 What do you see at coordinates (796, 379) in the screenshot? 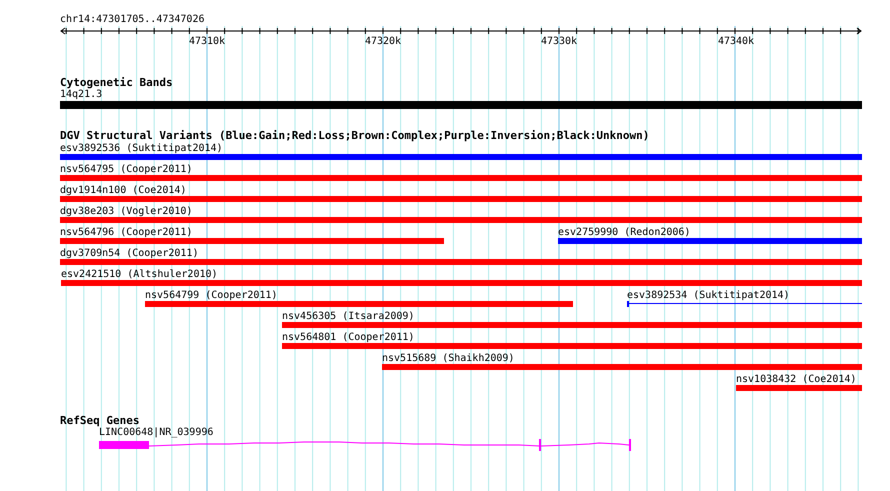
I see `variant-label: nsv1038432 (Coe2014)` at bounding box center [796, 379].